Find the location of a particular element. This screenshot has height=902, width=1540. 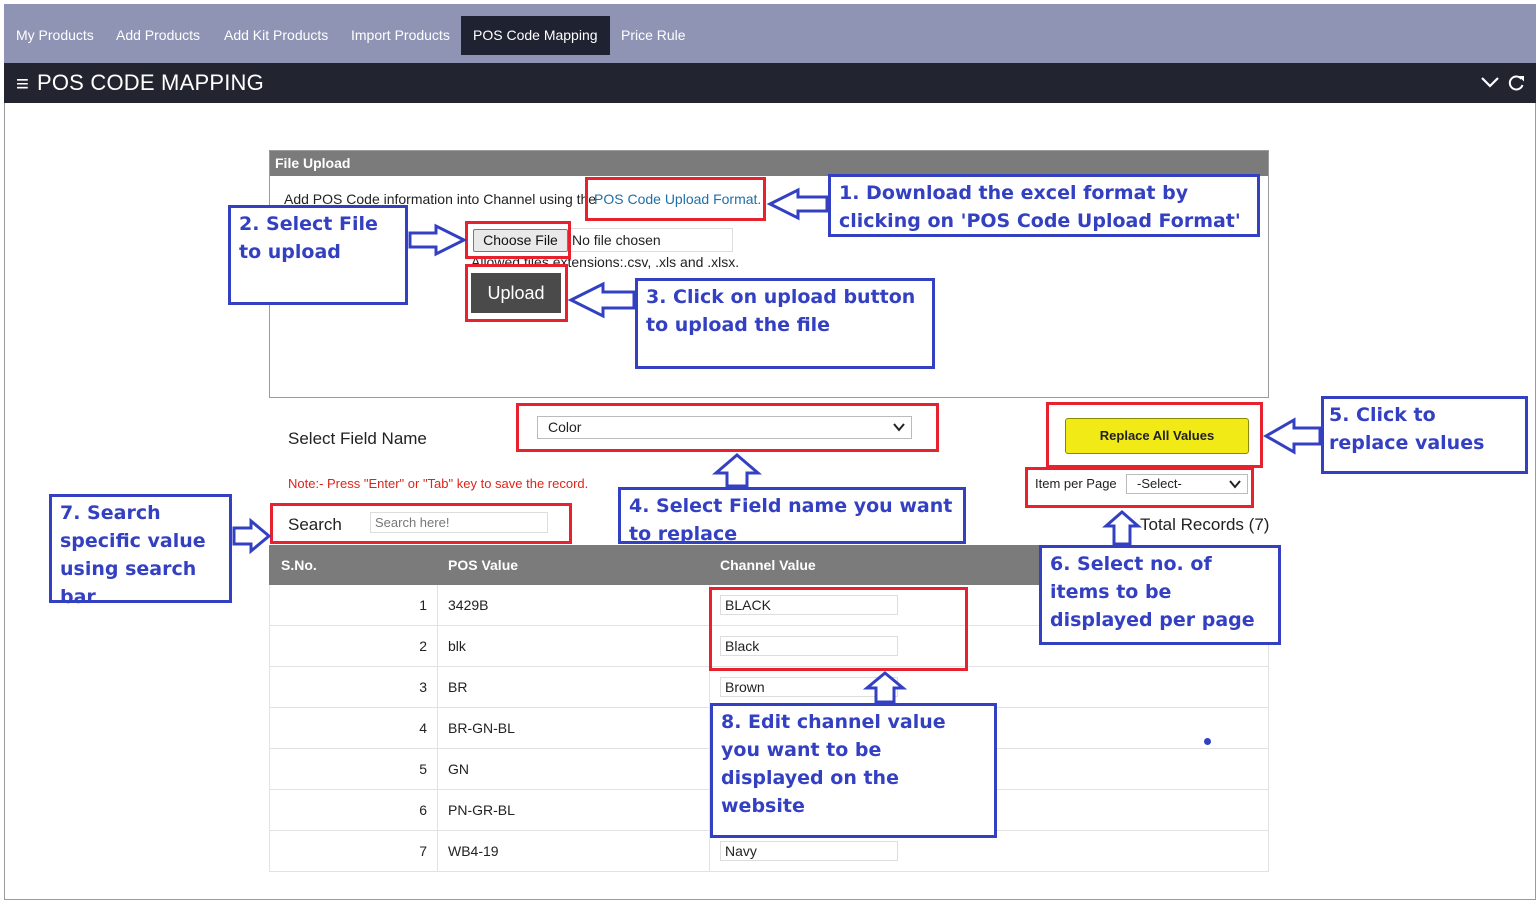

highlight-choose-file is located at coordinates (518, 240).